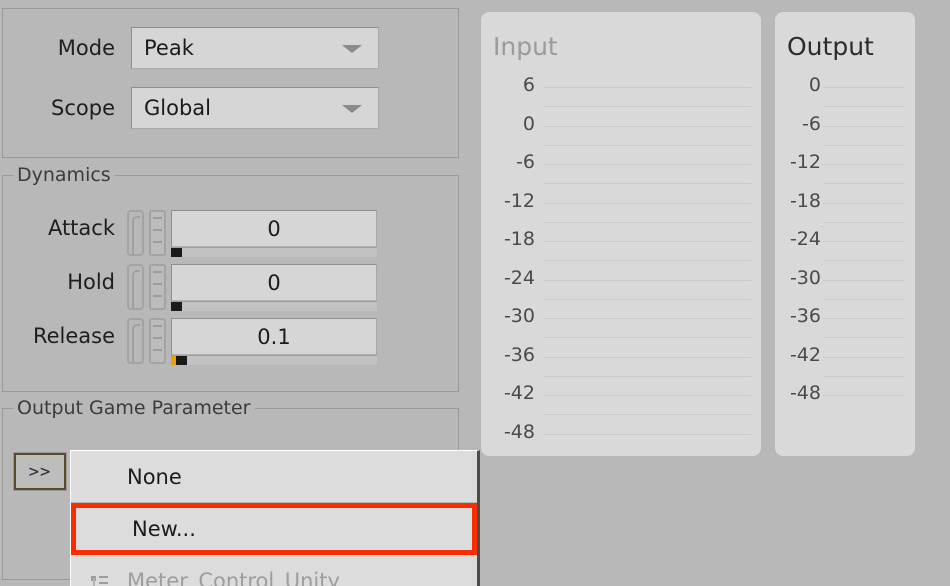 The image size is (950, 586). I want to click on hold-value-box: 0, so click(274, 282).